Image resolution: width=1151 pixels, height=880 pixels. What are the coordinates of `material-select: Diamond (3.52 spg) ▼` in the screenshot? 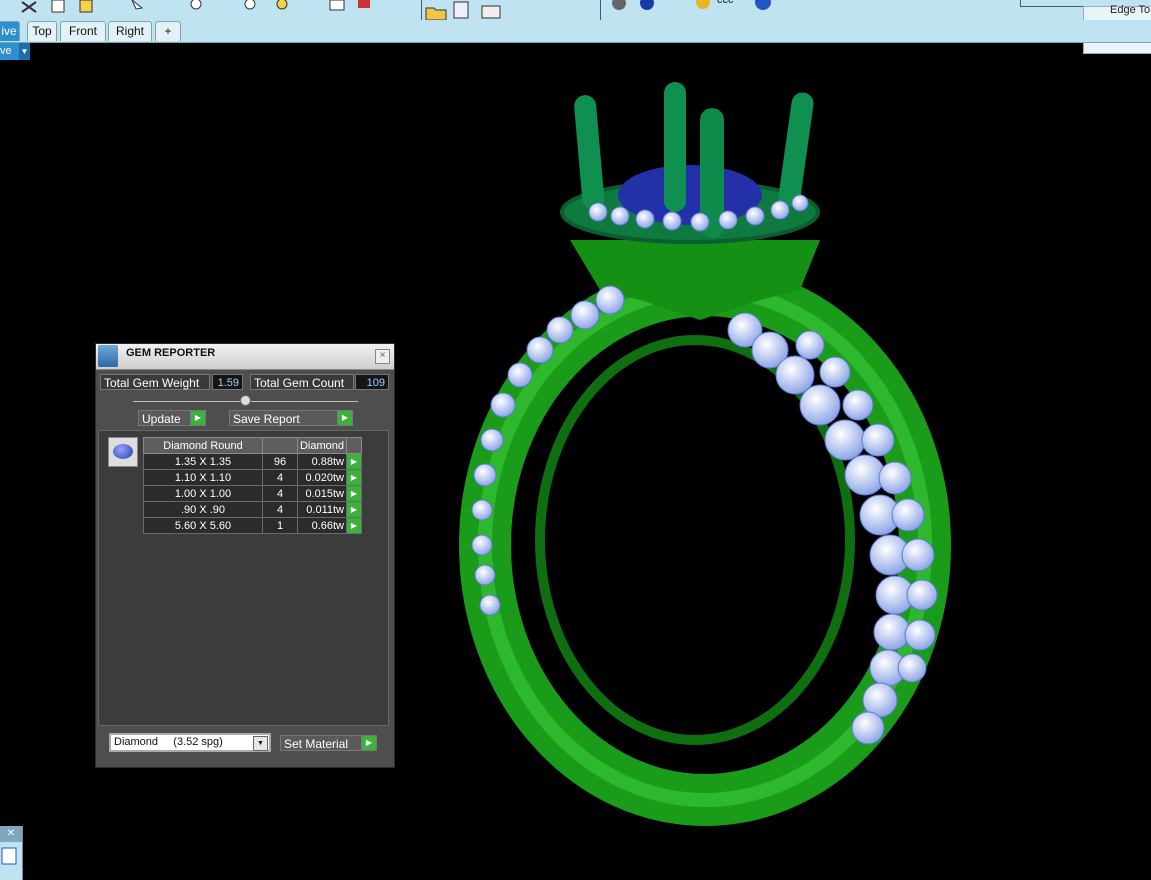 It's located at (190, 742).